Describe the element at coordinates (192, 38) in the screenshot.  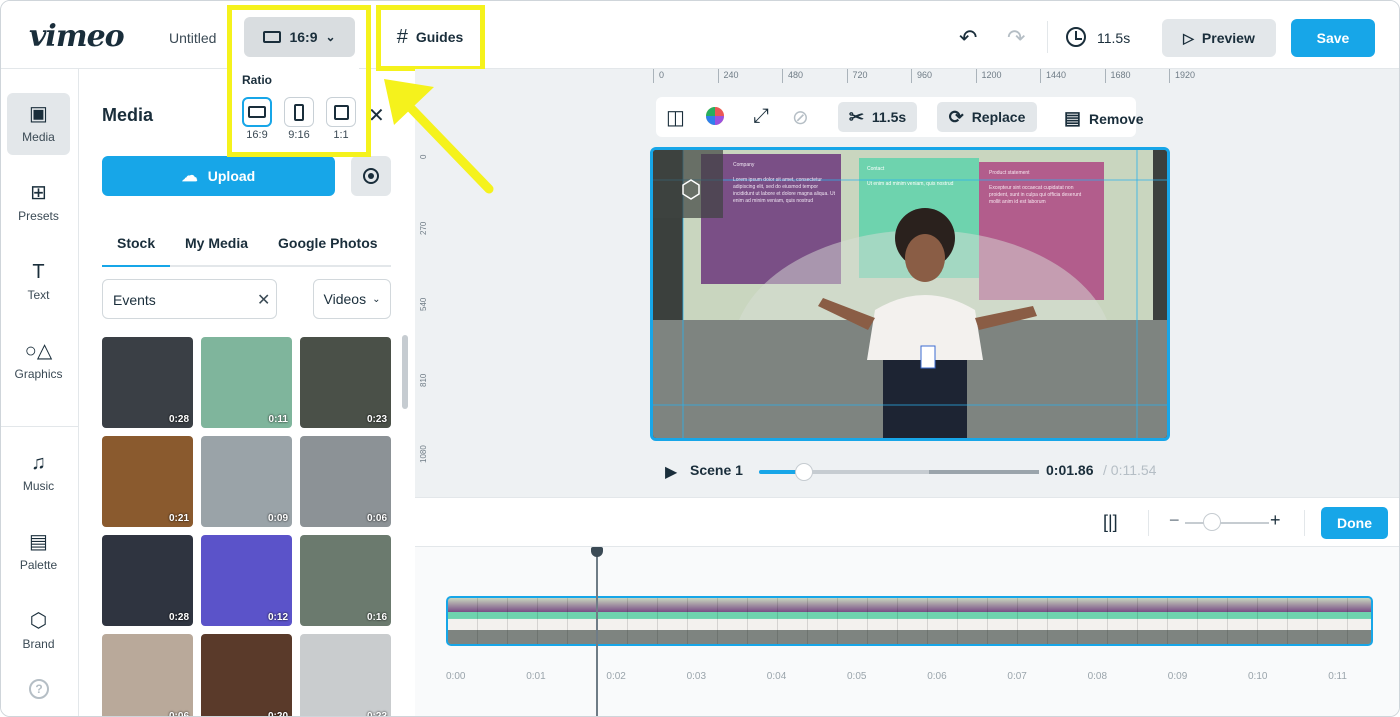
I see `project-title: Untitled` at that location.